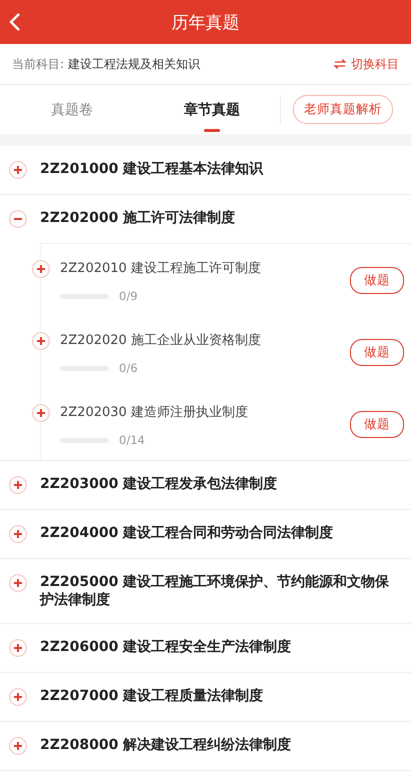 This screenshot has height=774, width=411. What do you see at coordinates (205, 340) in the screenshot?
I see `section-title: 2Z202020 施工企业从业资格制度` at bounding box center [205, 340].